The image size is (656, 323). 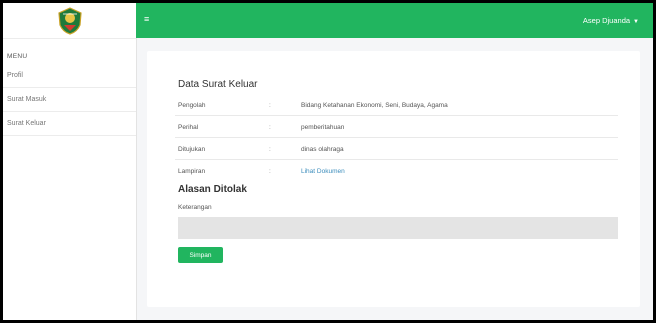 I want to click on west-java-emblem-icon, so click(x=69, y=20).